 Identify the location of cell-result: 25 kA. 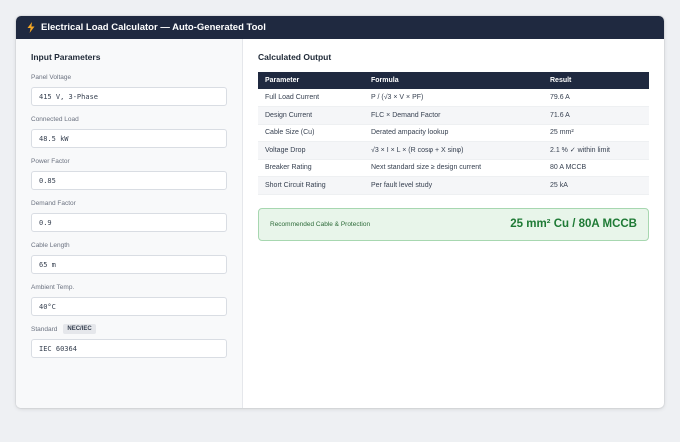
(596, 185).